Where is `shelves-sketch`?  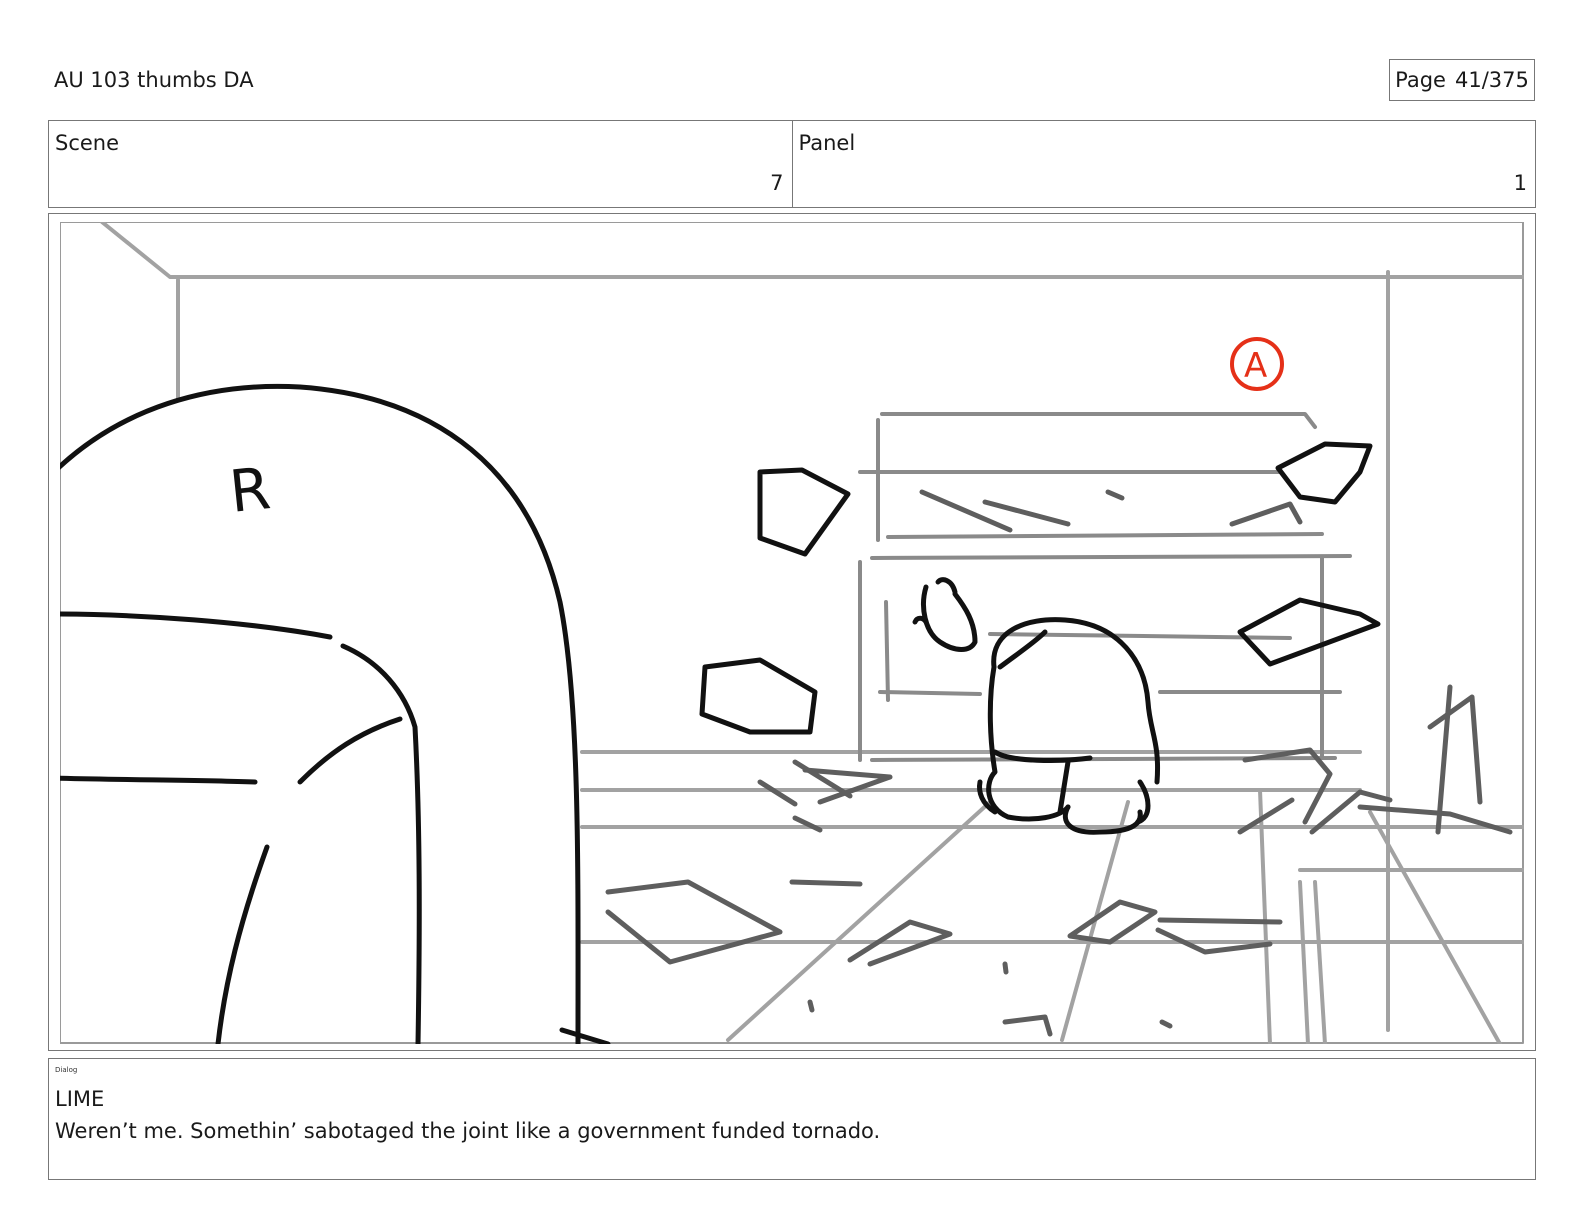 shelves-sketch is located at coordinates (1105, 587).